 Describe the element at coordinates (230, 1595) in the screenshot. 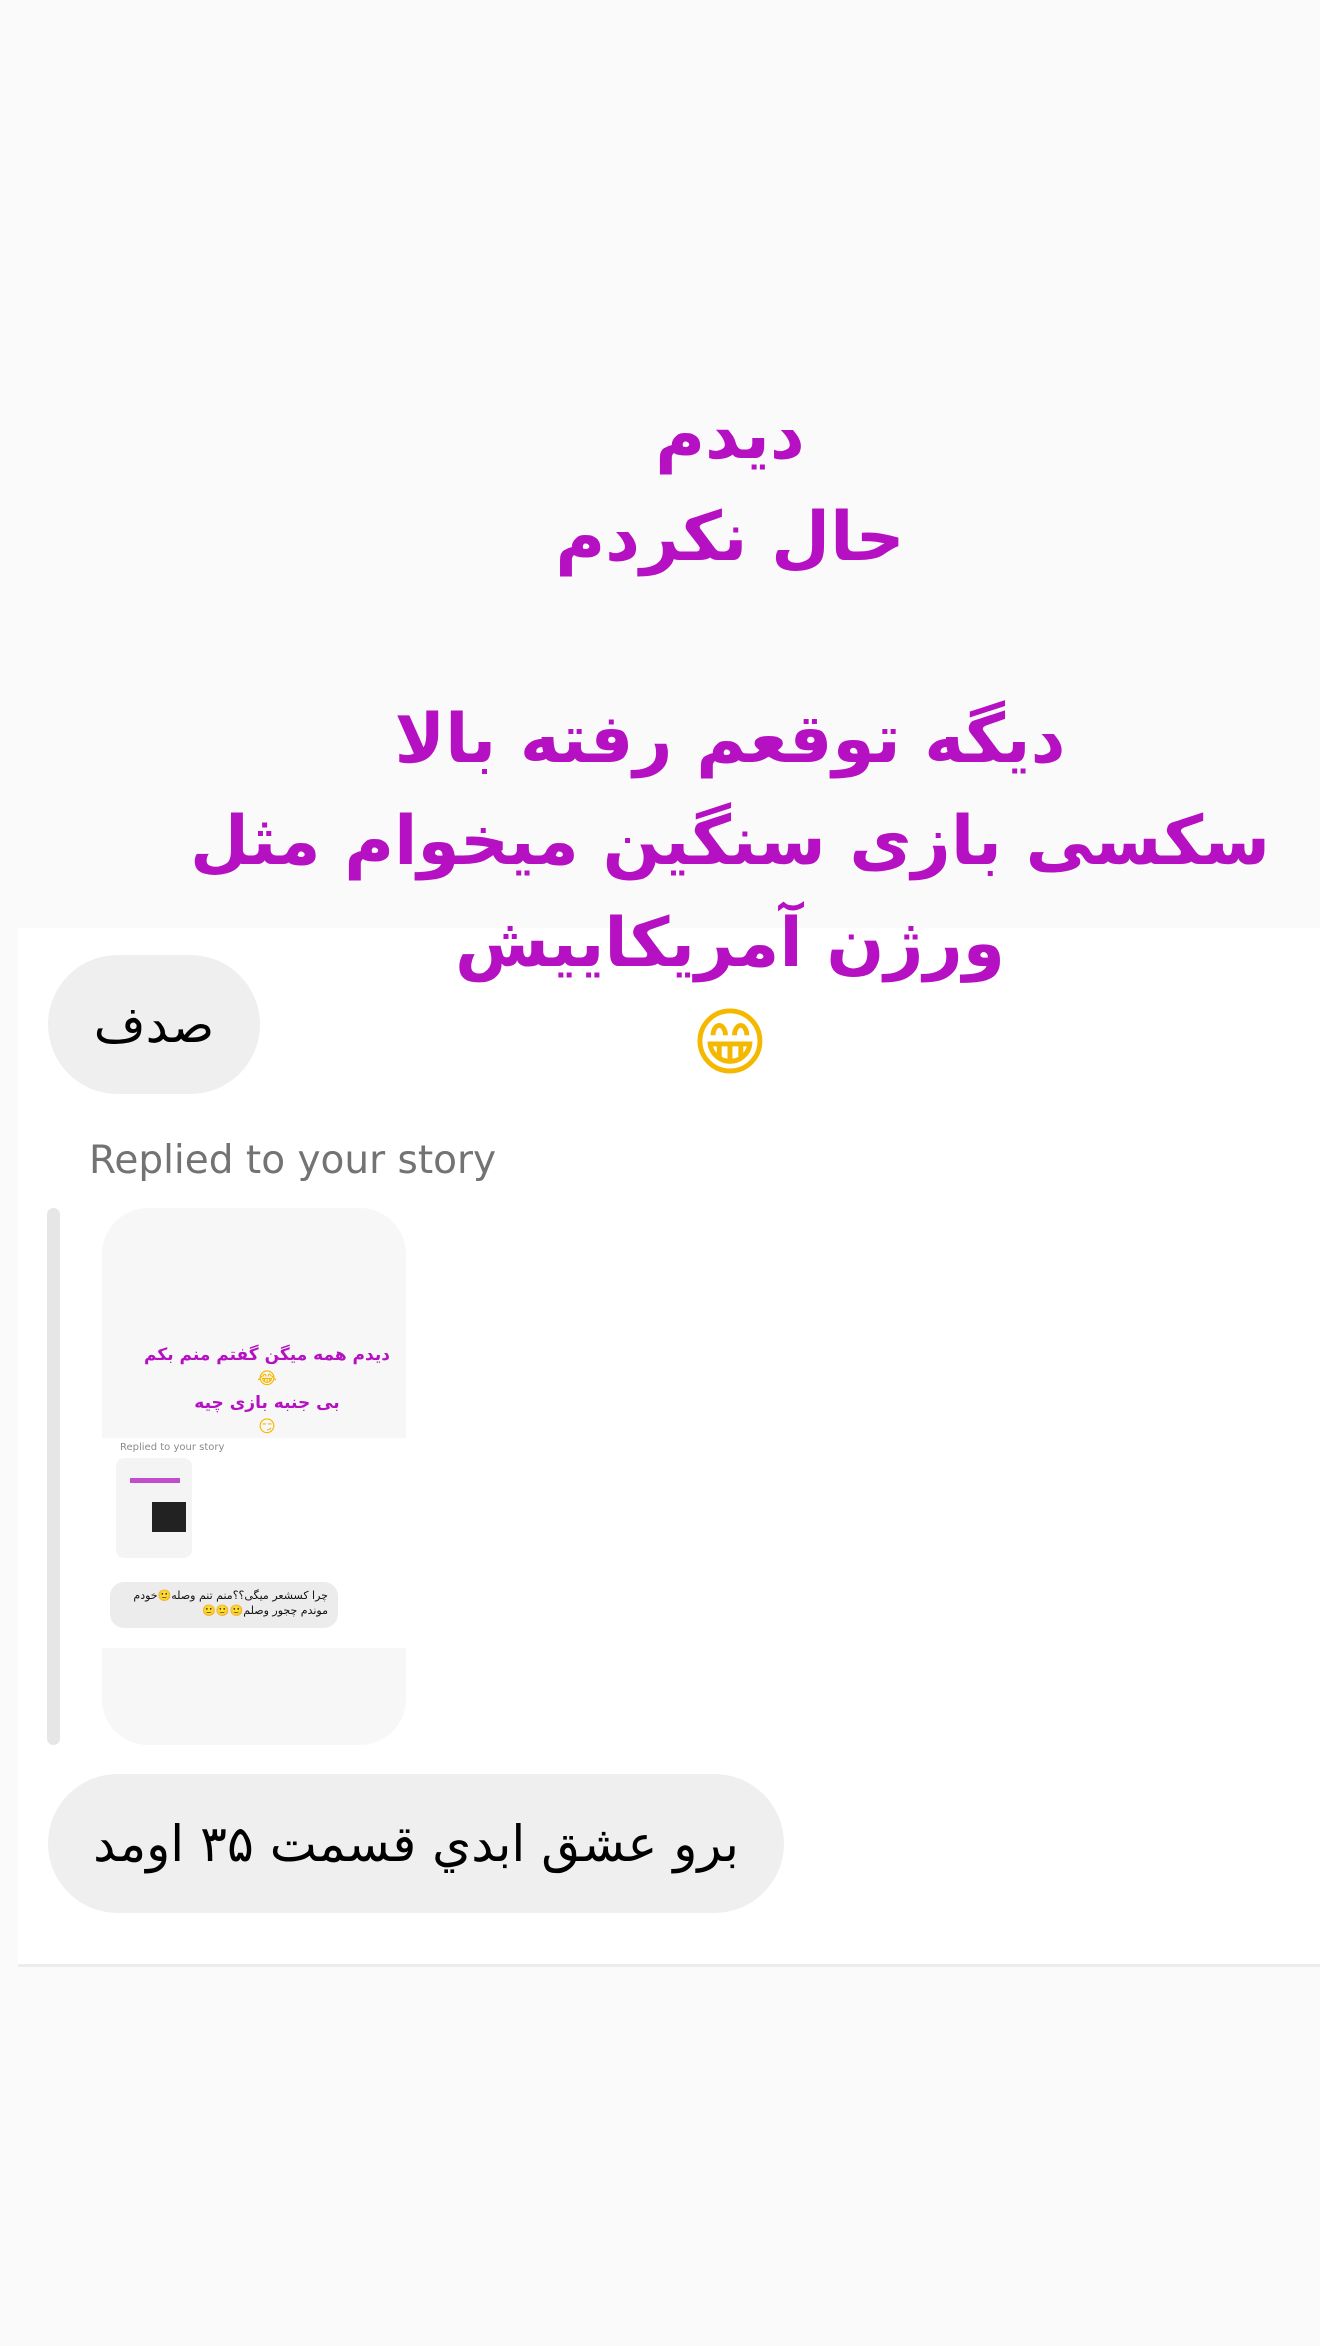

I see `thumbnail-bubble-line: چرا کسشعر میگی؟؟منم تنم وصله🙂خودم` at that location.